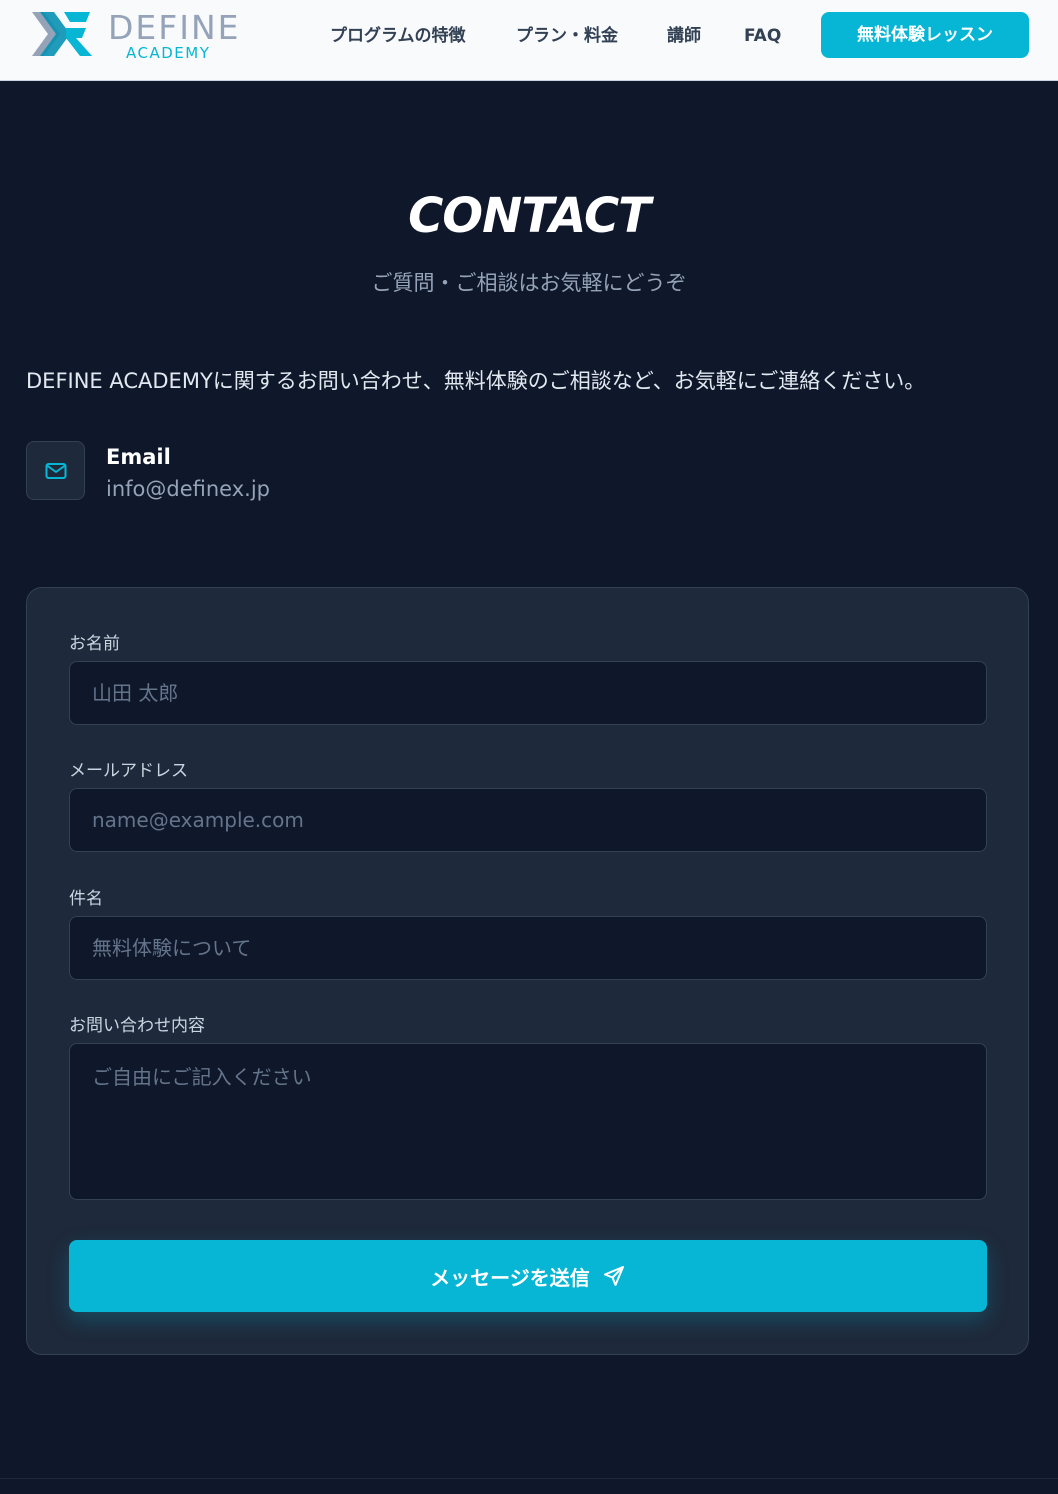 The width and height of the screenshot is (1058, 1494). What do you see at coordinates (528, 693) in the screenshot?
I see `name-input` at bounding box center [528, 693].